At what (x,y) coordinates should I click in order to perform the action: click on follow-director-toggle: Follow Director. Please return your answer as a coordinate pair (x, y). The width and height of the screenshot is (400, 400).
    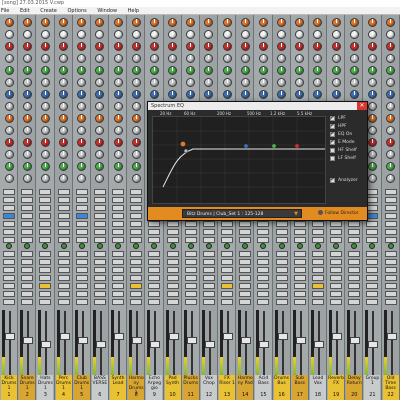
    Looking at the image, I should click on (338, 213).